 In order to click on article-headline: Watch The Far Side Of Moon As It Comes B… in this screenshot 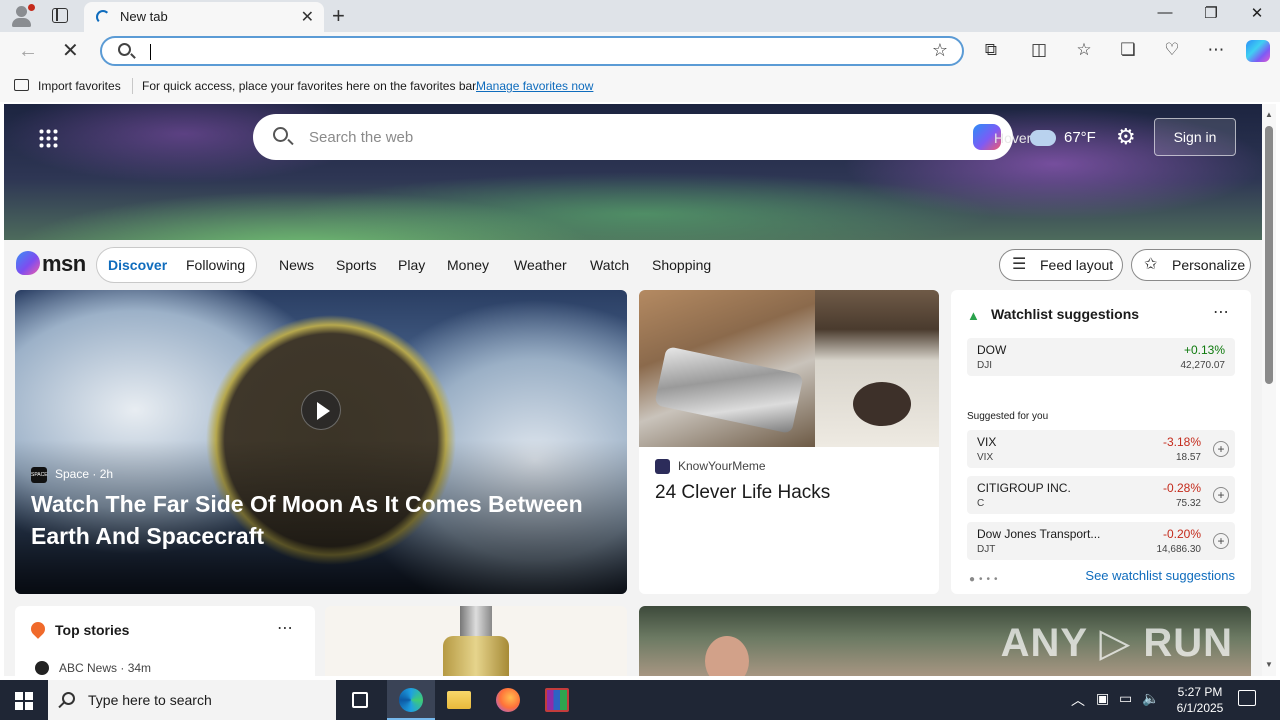, I will do `click(321, 520)`.